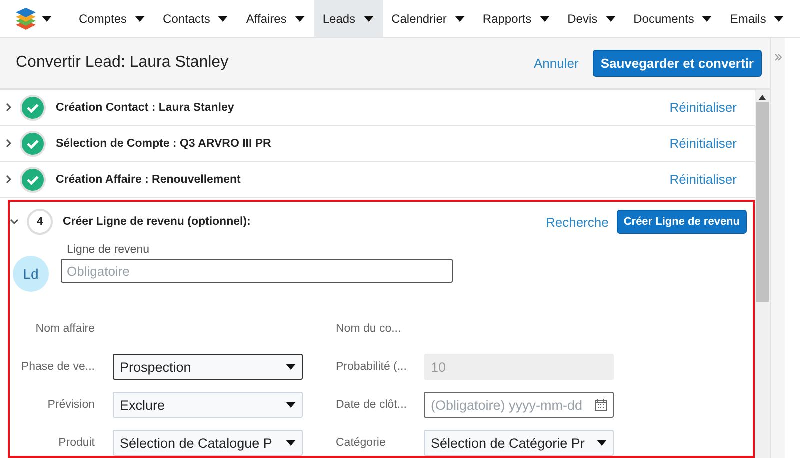 The width and height of the screenshot is (800, 458). What do you see at coordinates (673, 18) in the screenshot?
I see `nav-tab: Documents` at bounding box center [673, 18].